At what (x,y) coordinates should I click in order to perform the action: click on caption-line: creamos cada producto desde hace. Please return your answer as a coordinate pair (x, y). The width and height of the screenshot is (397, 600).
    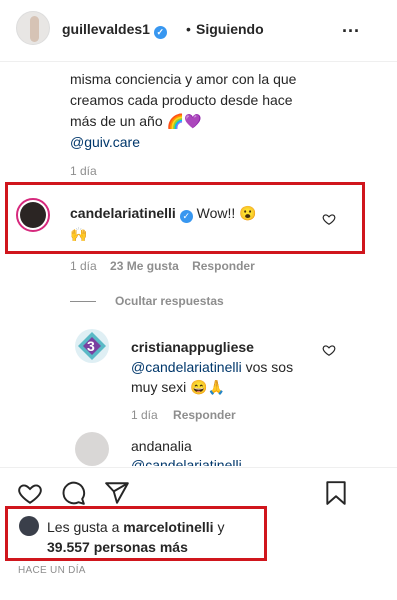
    Looking at the image, I should click on (181, 100).